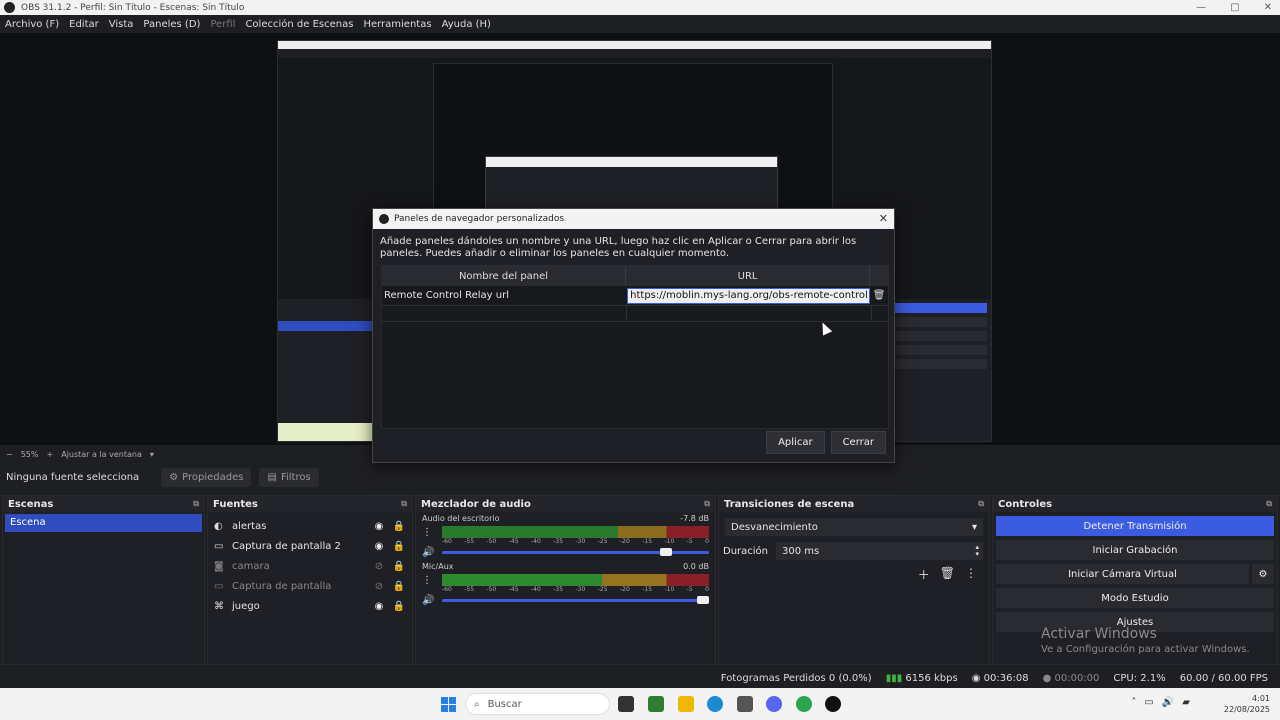  I want to click on source-name: camara, so click(251, 566).